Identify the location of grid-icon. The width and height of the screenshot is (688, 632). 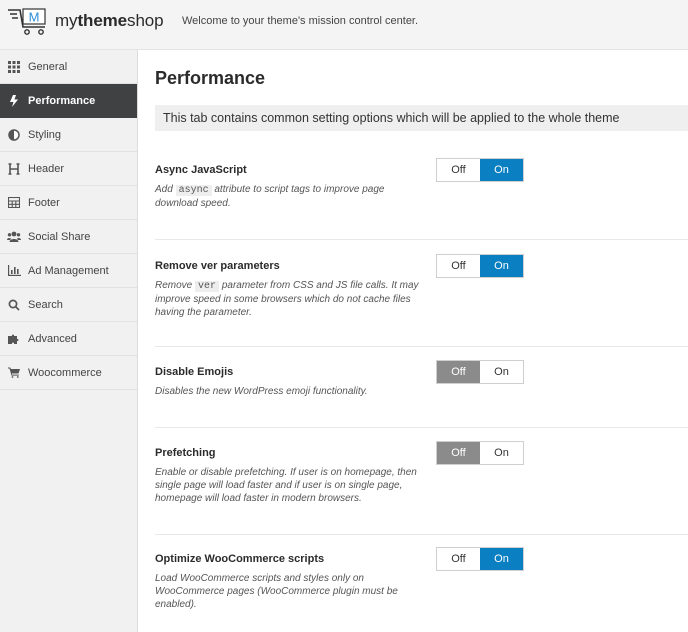
(14, 67).